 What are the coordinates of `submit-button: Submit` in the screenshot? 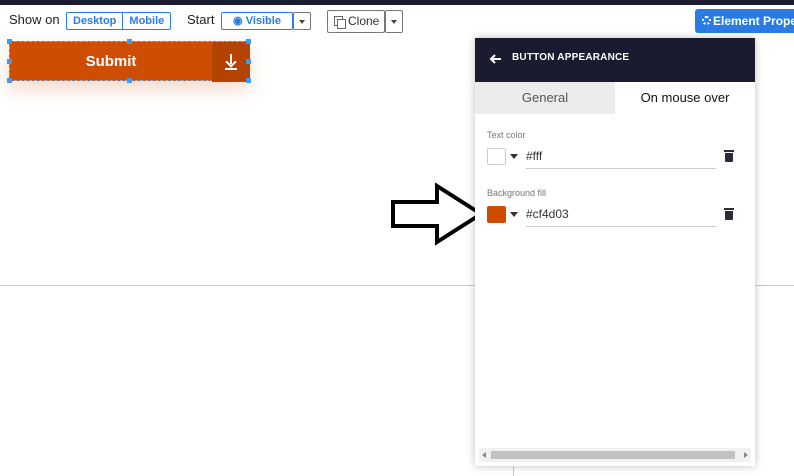 It's located at (129, 61).